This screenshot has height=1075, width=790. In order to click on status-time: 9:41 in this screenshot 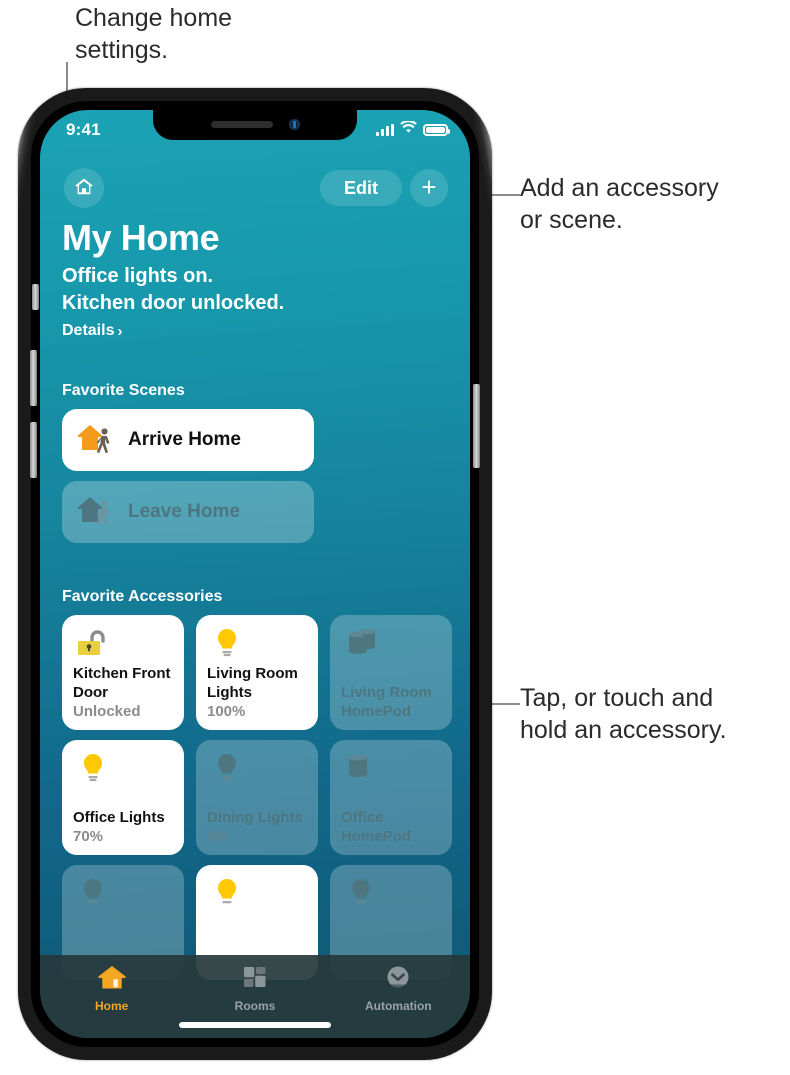, I will do `click(83, 129)`.